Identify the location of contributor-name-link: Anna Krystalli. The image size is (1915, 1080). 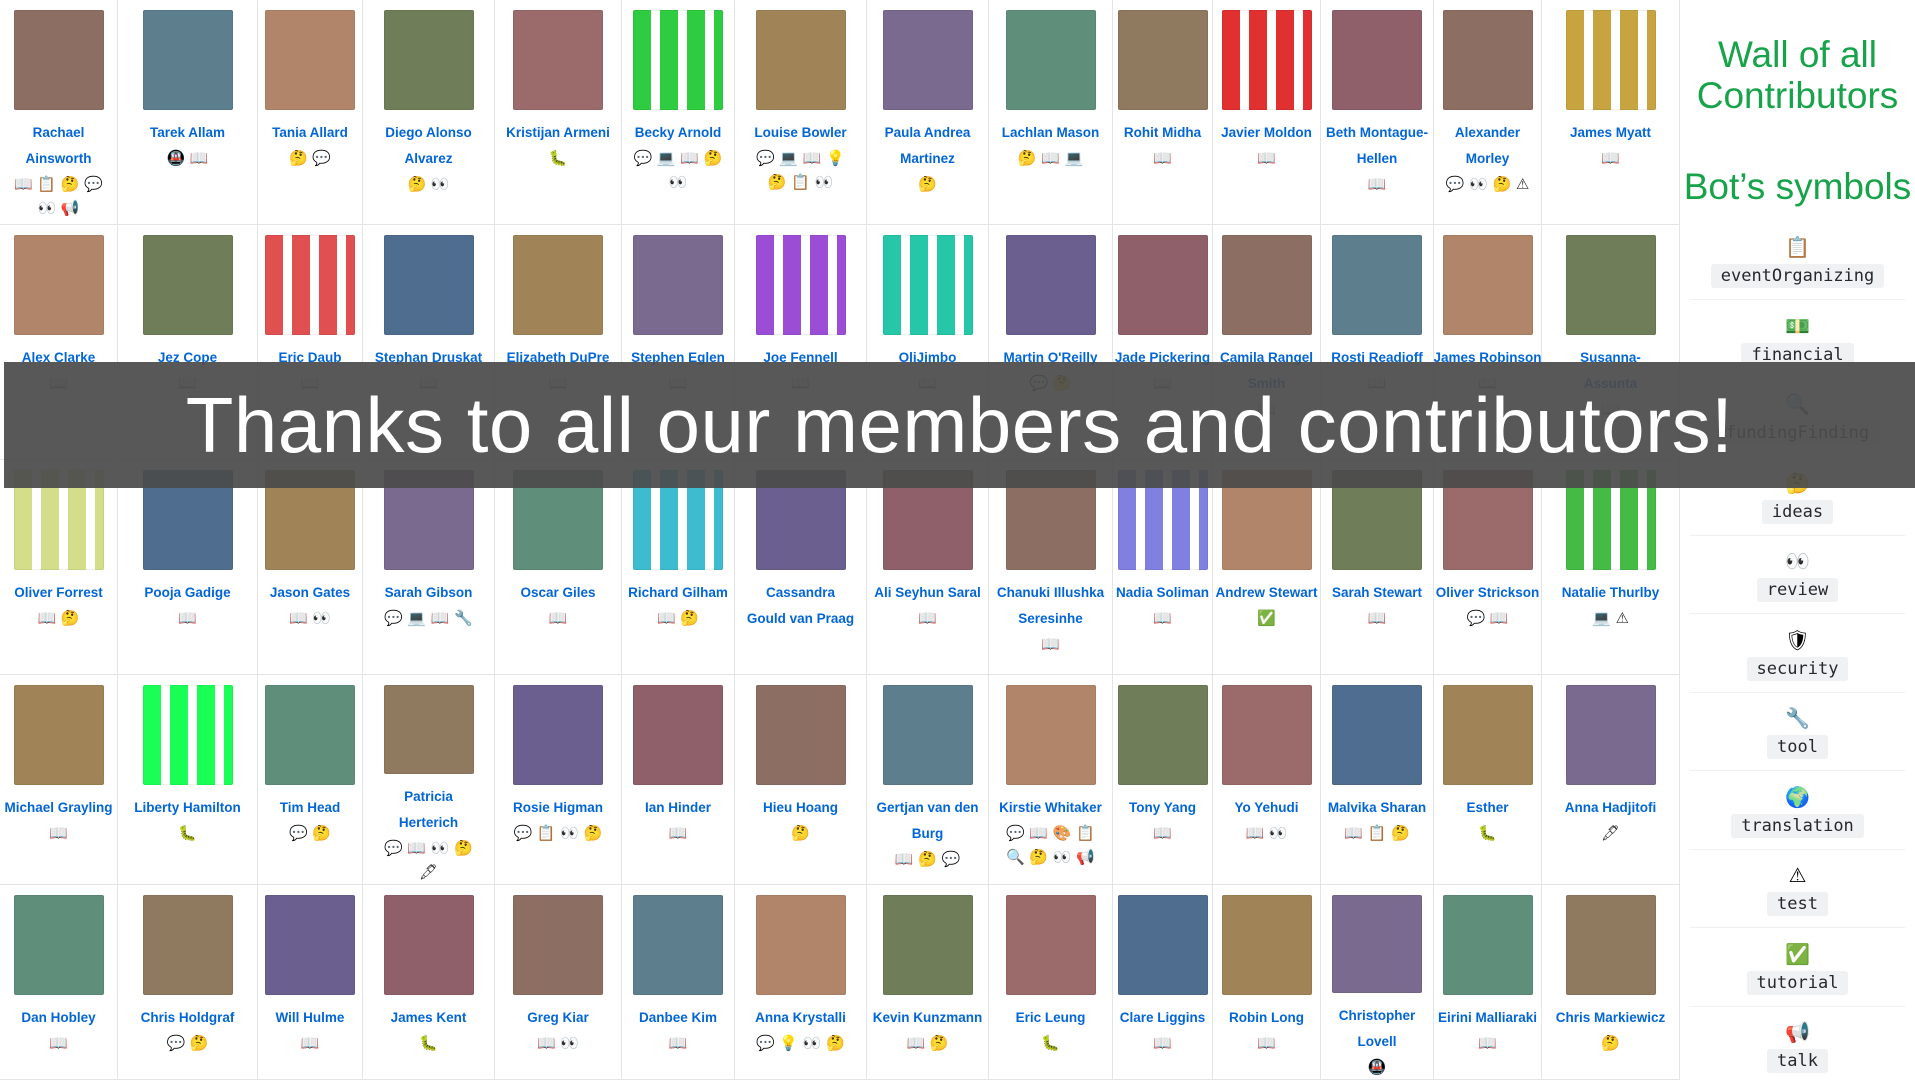
(801, 1018).